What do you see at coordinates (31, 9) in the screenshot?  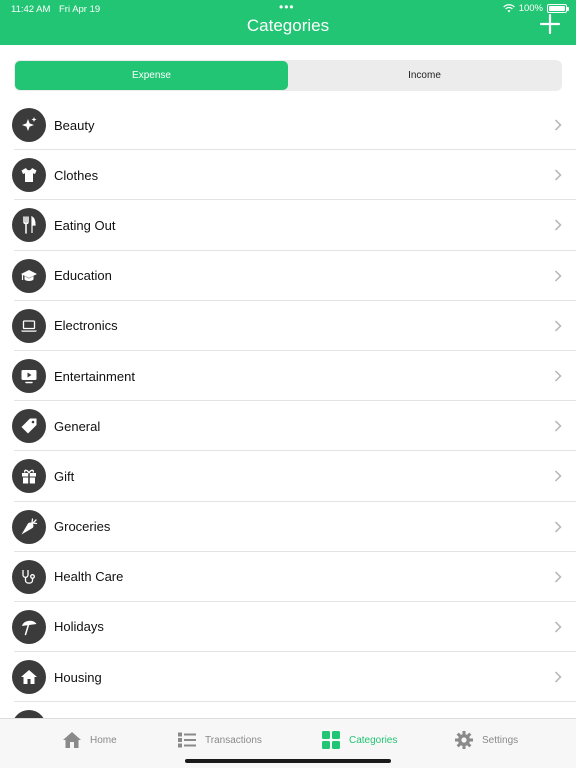 I see `status-time: 11:42 AM` at bounding box center [31, 9].